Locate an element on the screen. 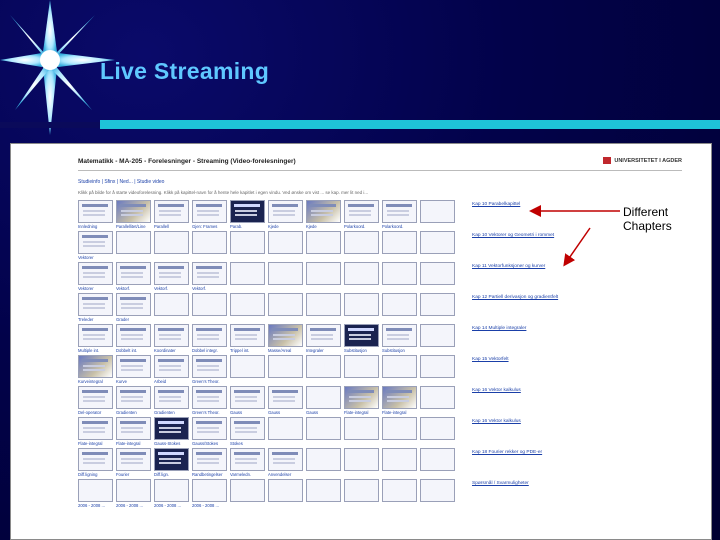 The width and height of the screenshot is (720, 540). lecture-thumbnail: Kurveintegral is located at coordinates (95, 370).